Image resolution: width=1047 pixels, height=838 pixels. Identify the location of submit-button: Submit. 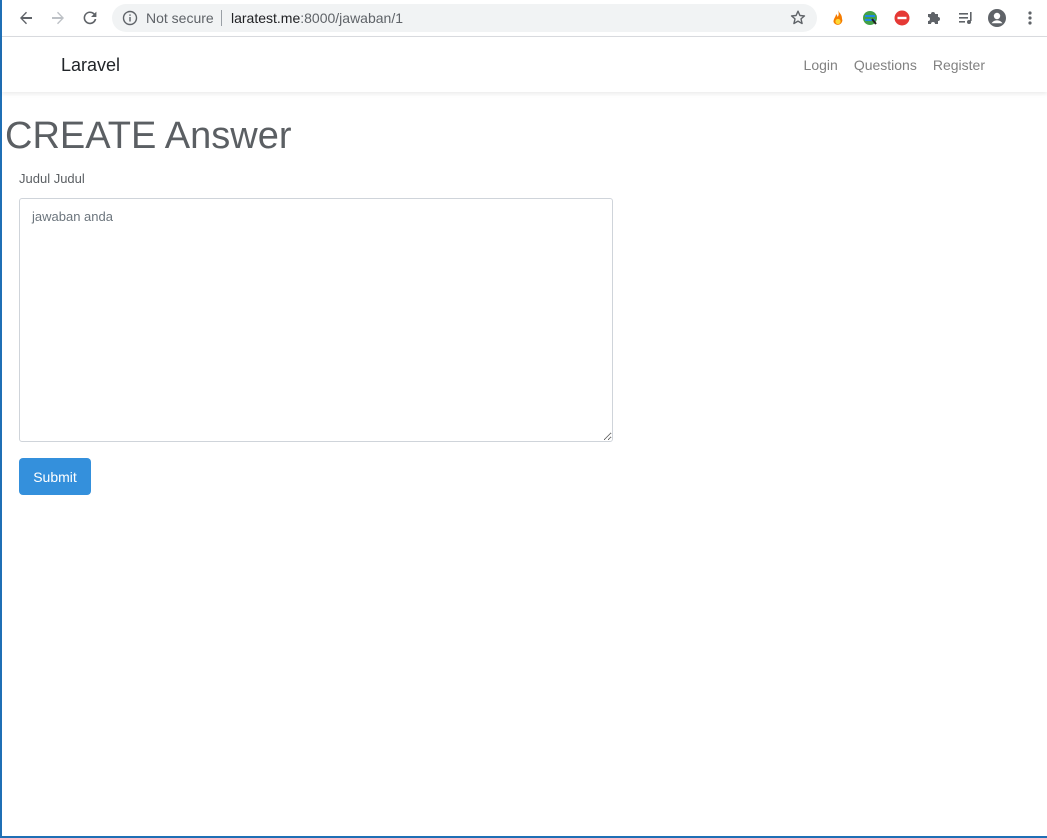
(55, 476).